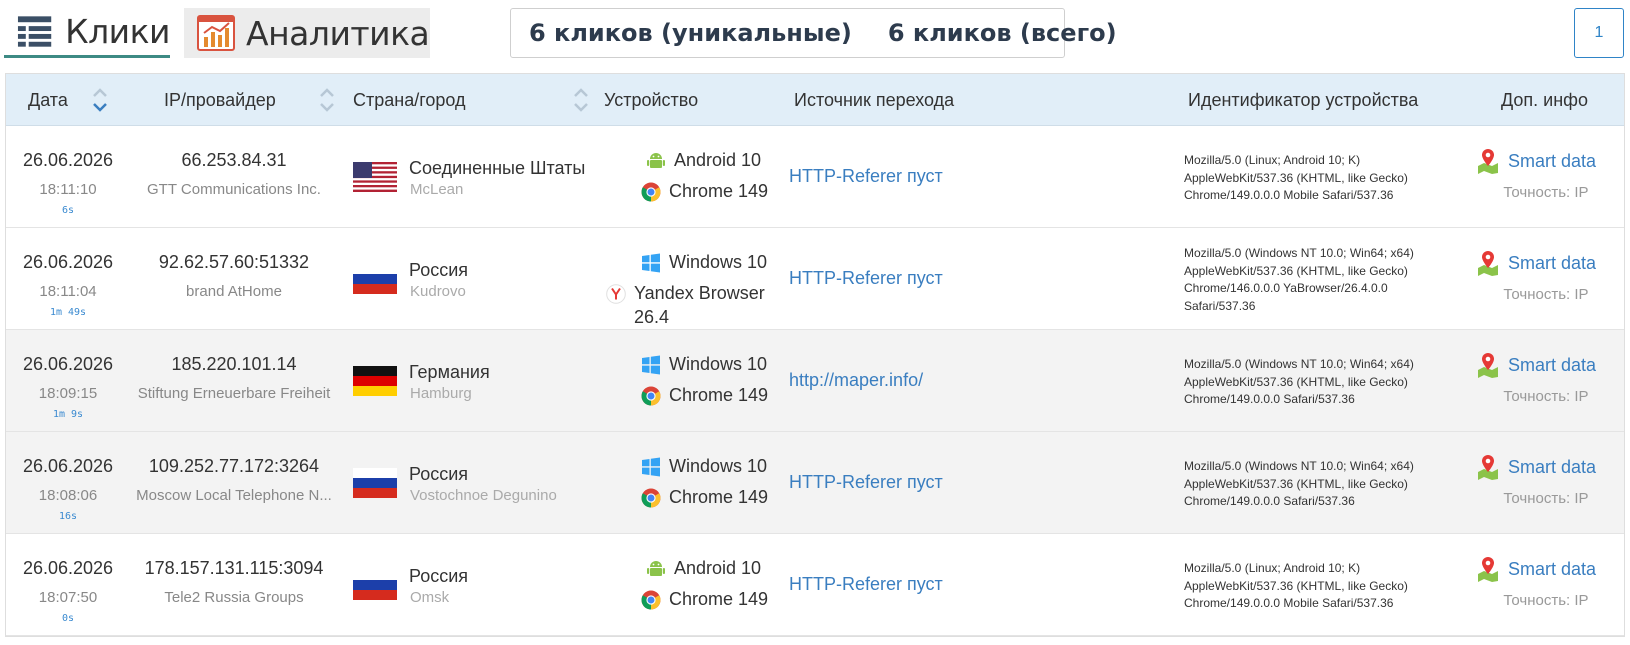 The height and width of the screenshot is (645, 1630). Describe the element at coordinates (234, 568) in the screenshot. I see `ip-address: 178.157.131.115:3094` at that location.